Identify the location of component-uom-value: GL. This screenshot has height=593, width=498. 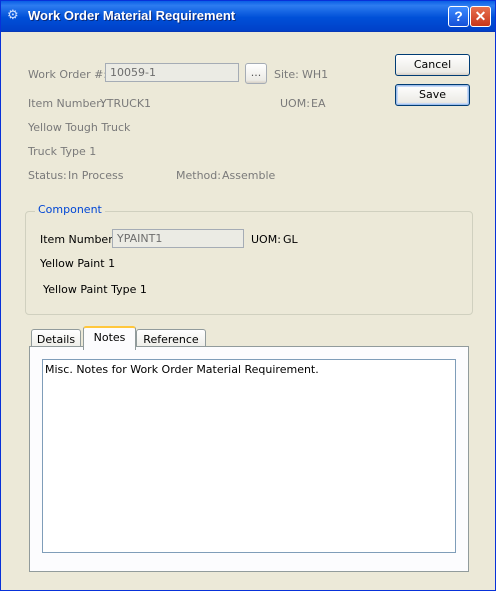
(290, 239).